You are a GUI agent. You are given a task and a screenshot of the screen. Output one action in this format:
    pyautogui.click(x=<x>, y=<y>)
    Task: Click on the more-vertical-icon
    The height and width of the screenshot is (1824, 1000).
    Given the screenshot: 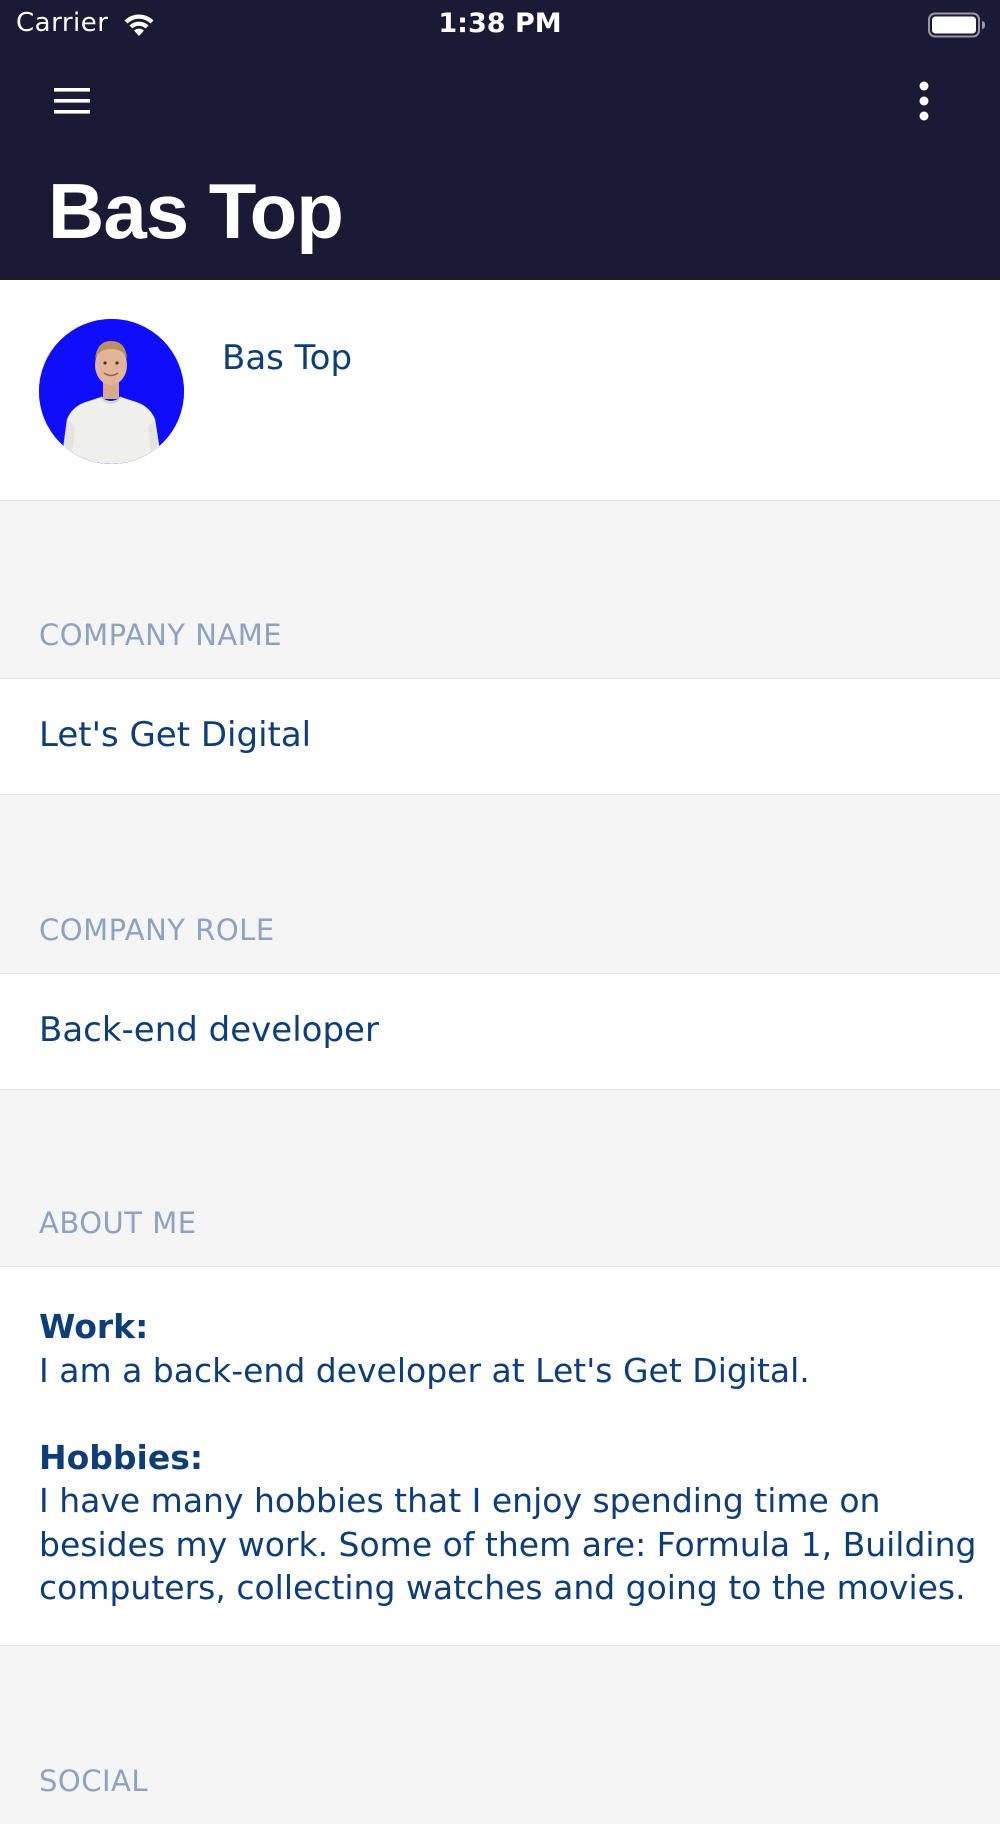 What is the action you would take?
    pyautogui.click(x=924, y=101)
    